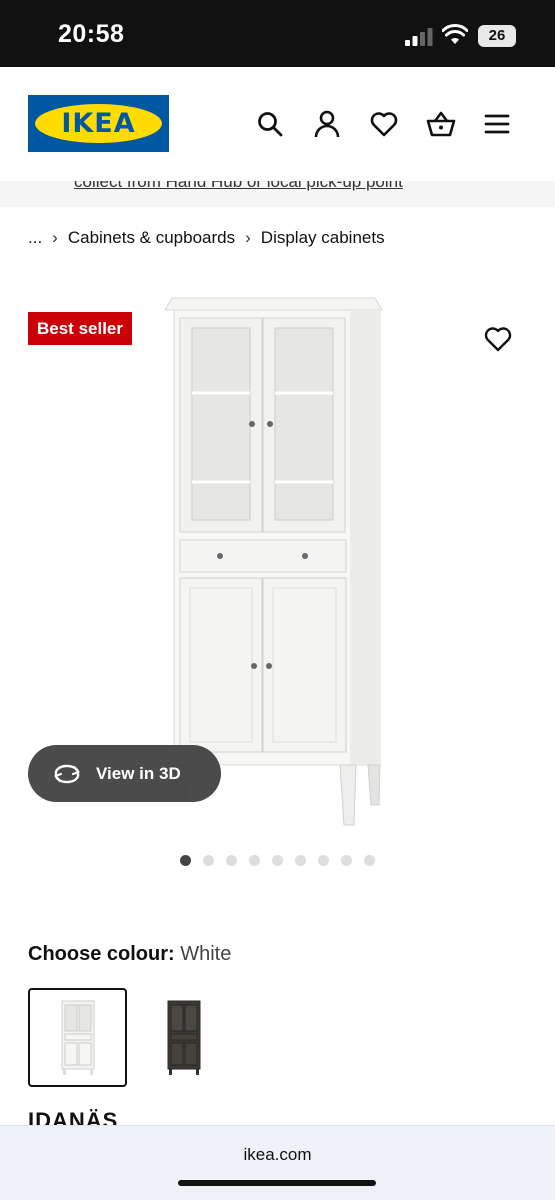 The width and height of the screenshot is (555, 1200). Describe the element at coordinates (67, 773) in the screenshot. I see `rotate-3d-icon` at that location.